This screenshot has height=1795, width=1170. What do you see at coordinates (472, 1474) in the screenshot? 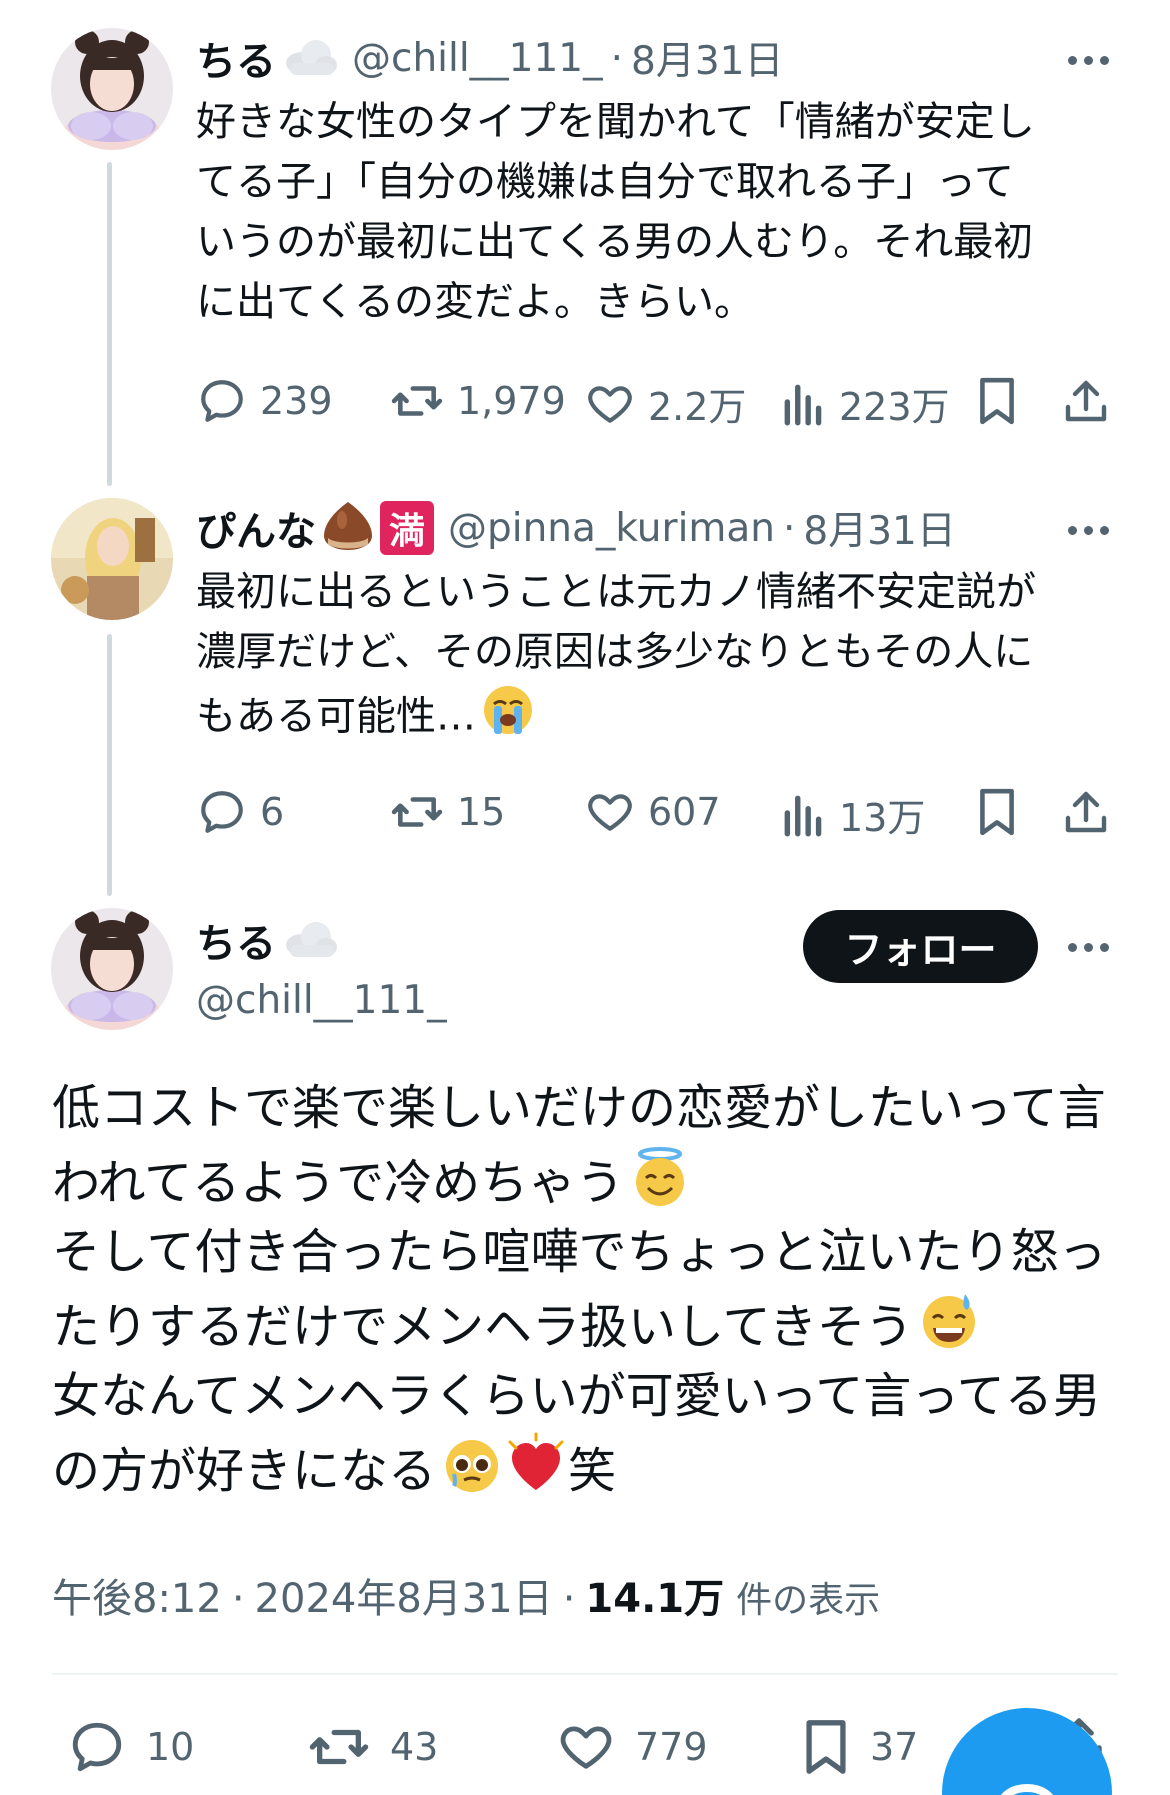
I see `pleading-face-emoji` at bounding box center [472, 1474].